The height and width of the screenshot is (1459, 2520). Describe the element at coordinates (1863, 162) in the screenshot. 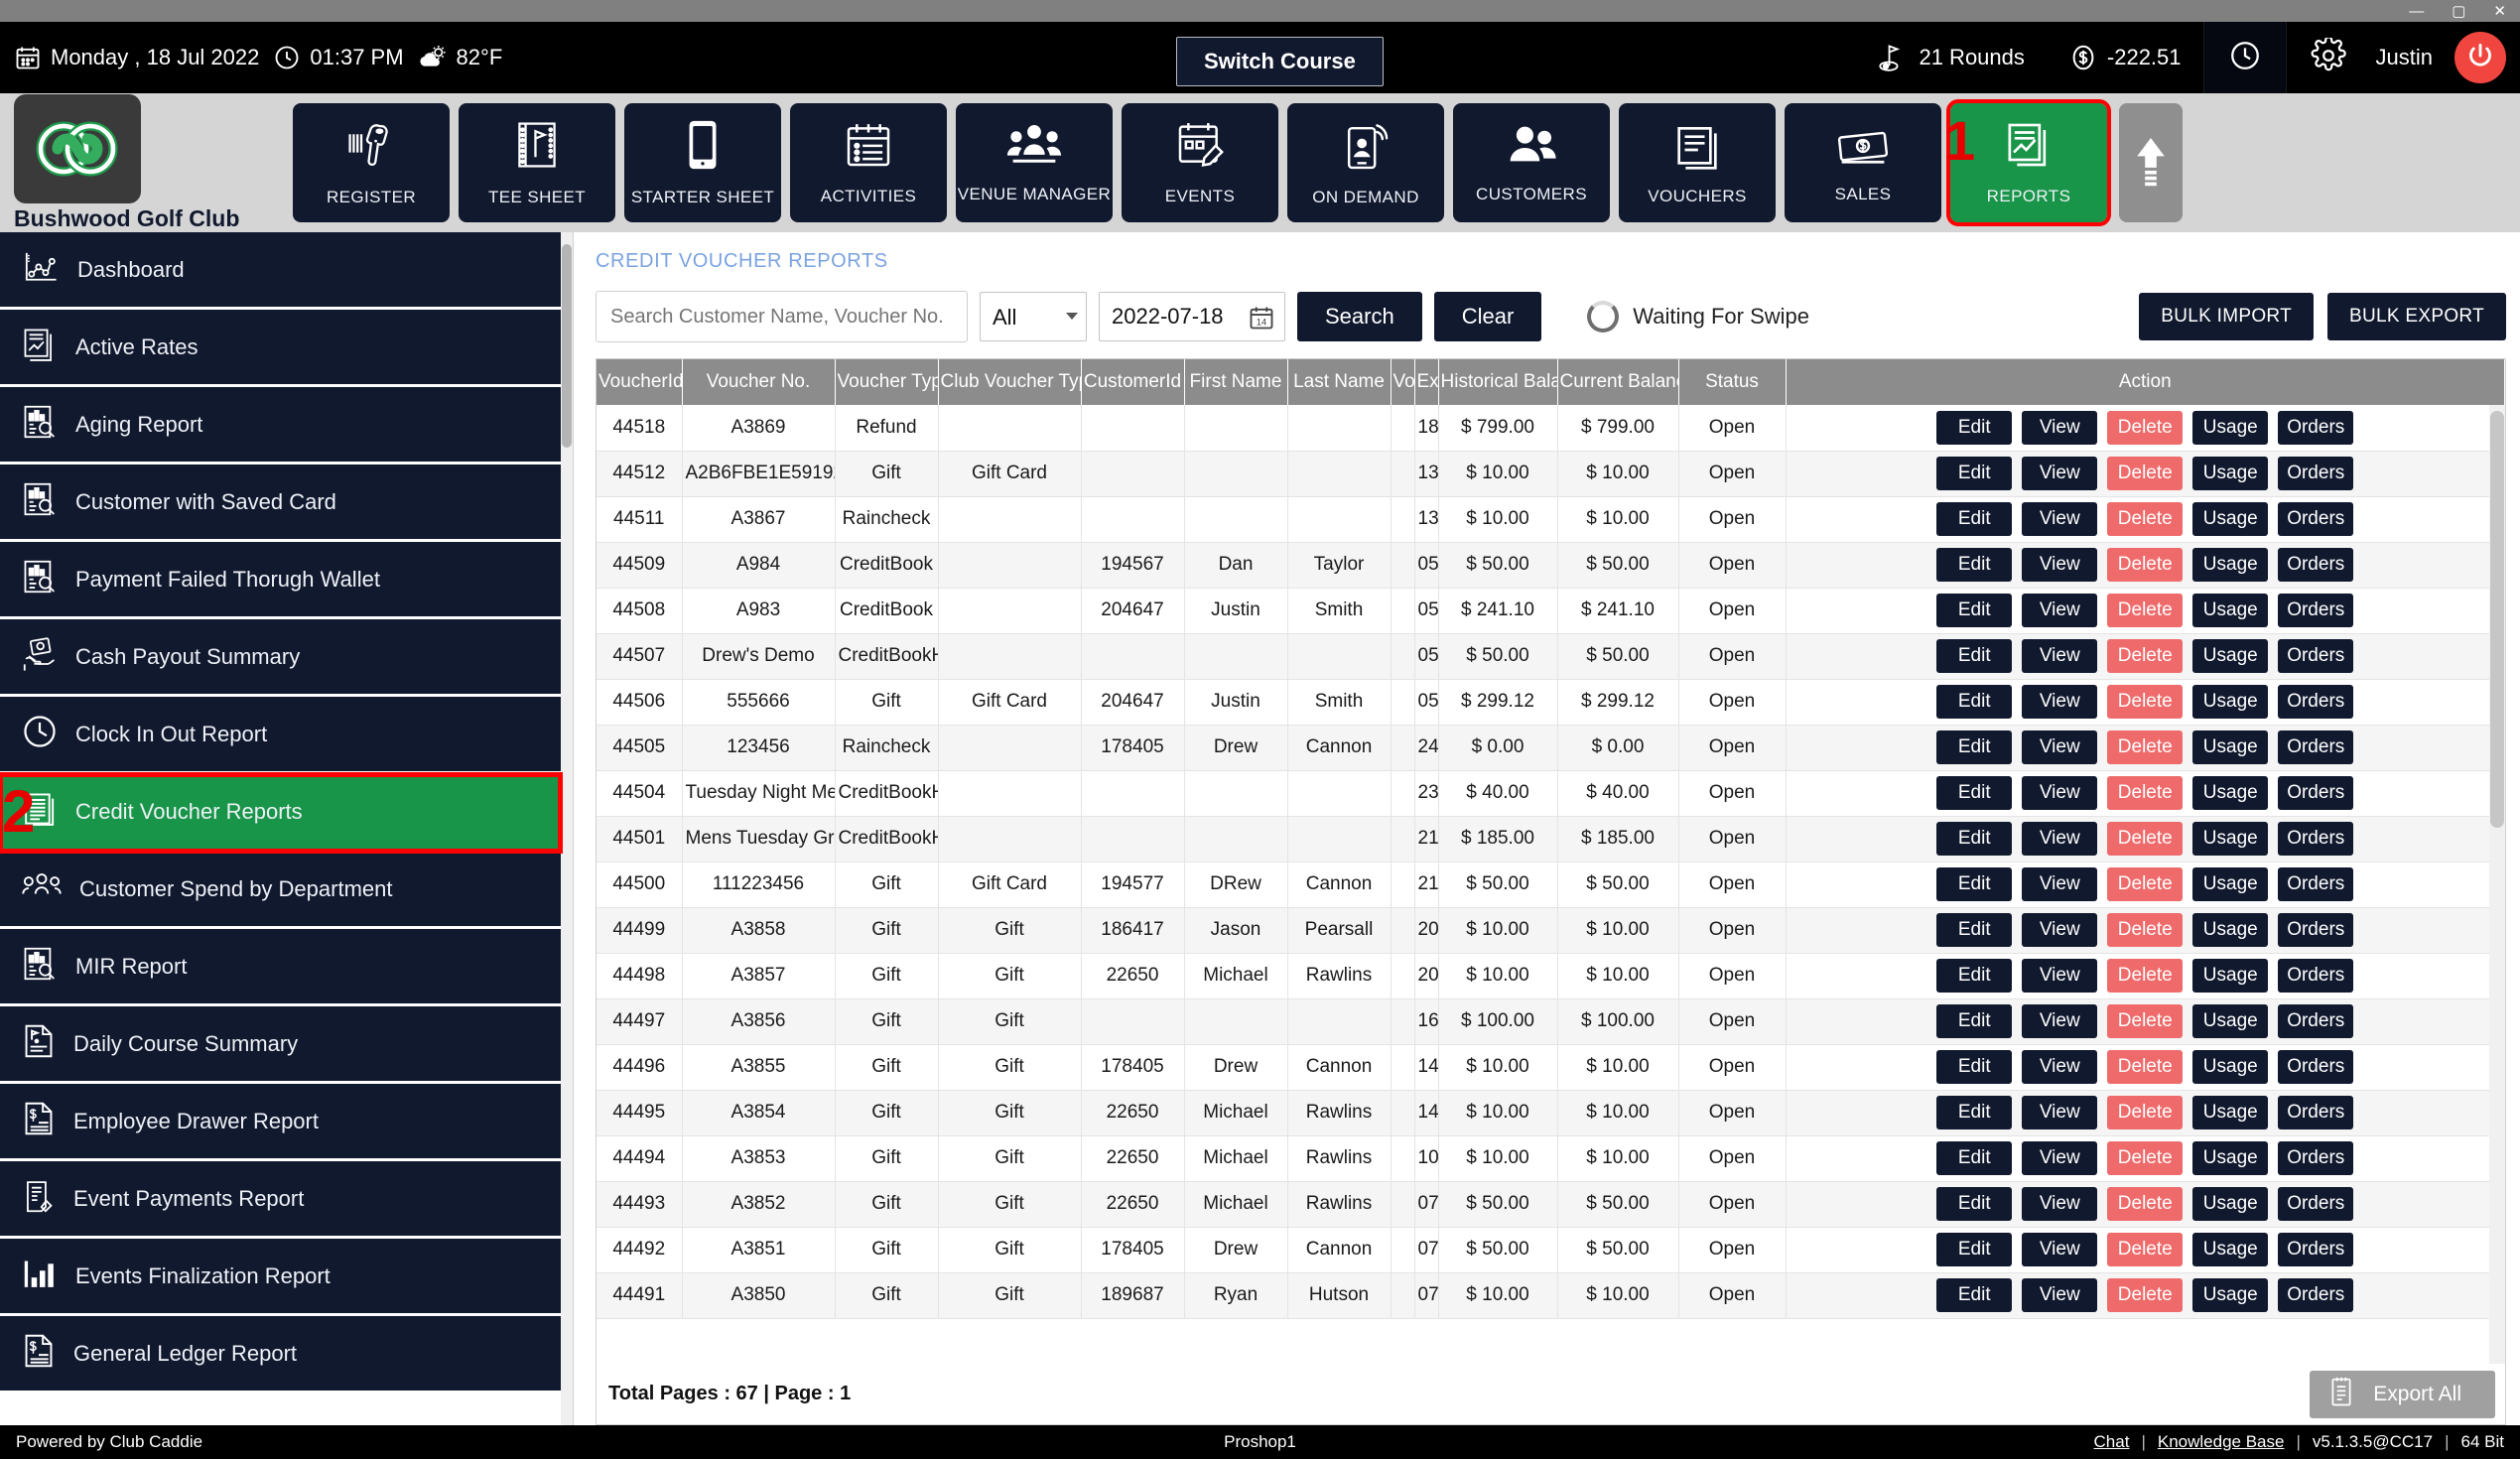

I see `nav-item-sales: SALES` at that location.